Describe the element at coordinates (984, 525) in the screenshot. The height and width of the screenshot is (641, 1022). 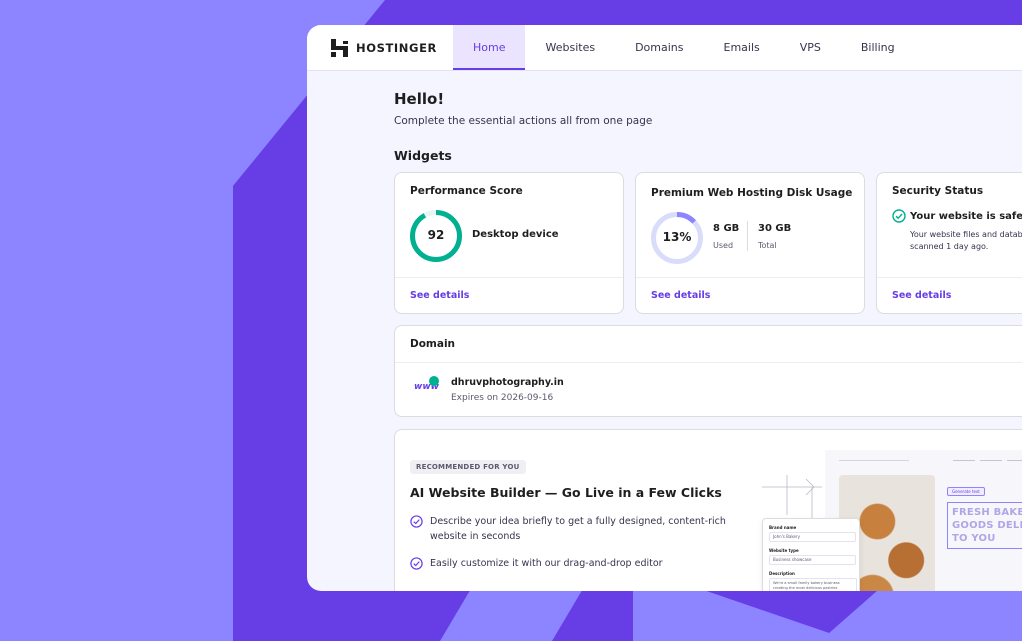
I see `preview-headline: FRESH BAKED GOODS DELIVERE TO YOU` at that location.